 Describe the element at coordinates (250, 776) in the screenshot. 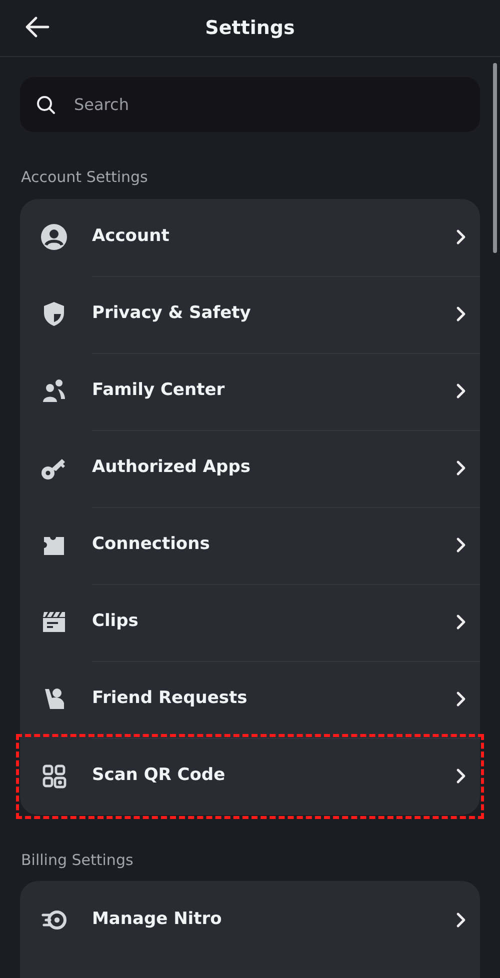

I see `settings-item: Scan QR Code` at that location.